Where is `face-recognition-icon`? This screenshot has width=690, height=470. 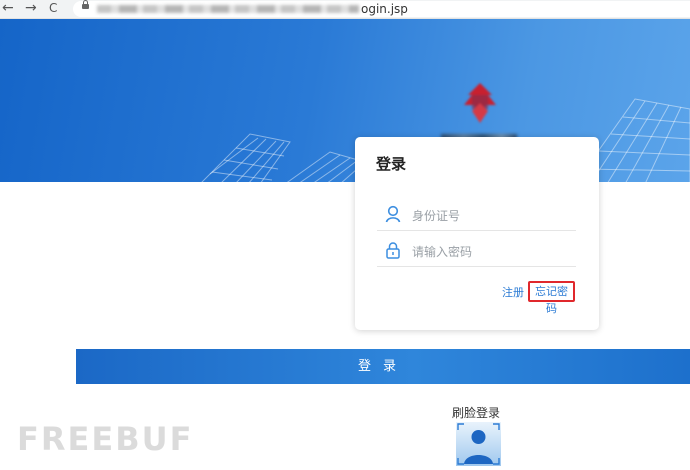 face-recognition-icon is located at coordinates (478, 444).